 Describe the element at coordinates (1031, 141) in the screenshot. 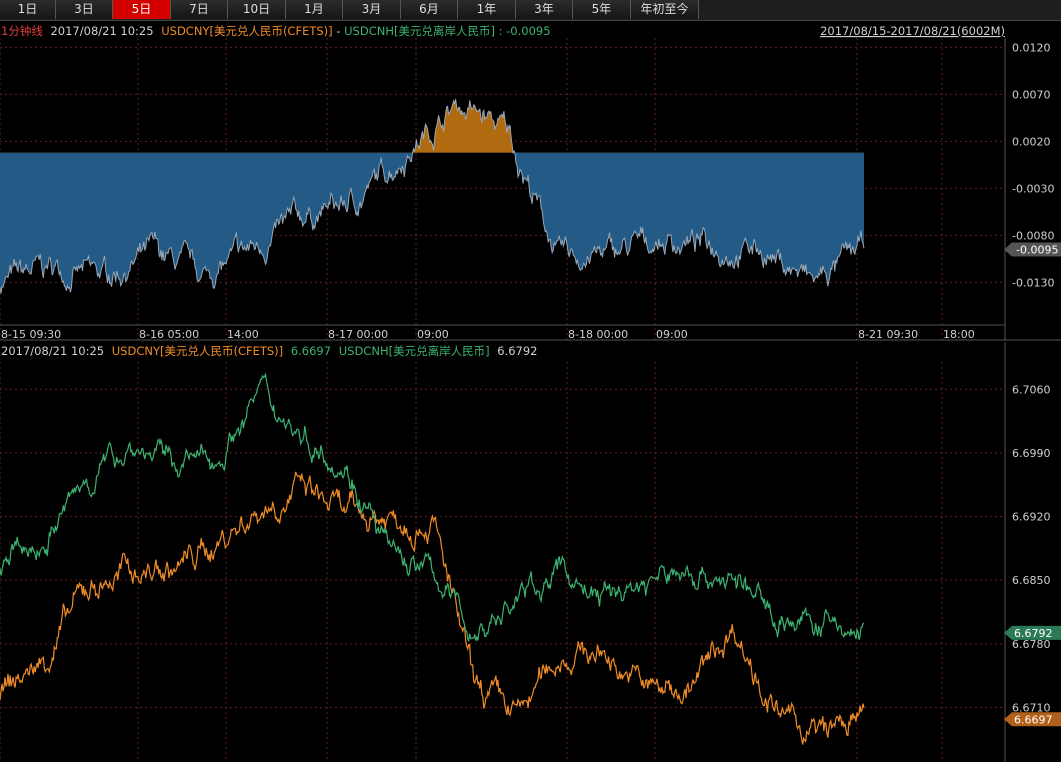

I see `top-ytick-label: 0.0020` at that location.